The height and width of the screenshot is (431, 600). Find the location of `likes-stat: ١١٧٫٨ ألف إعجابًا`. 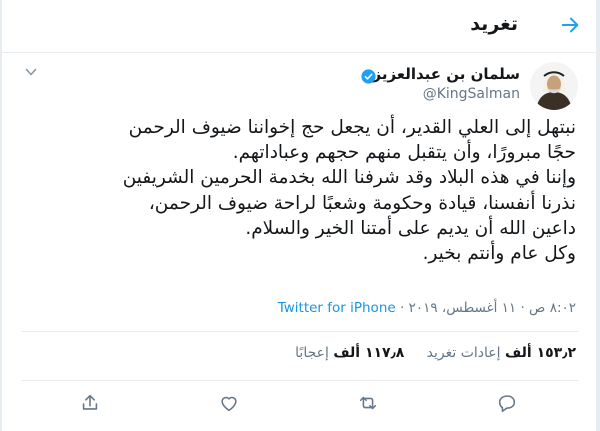

likes-stat: ١١٧٫٨ ألف إعجابًا is located at coordinates (349, 353).